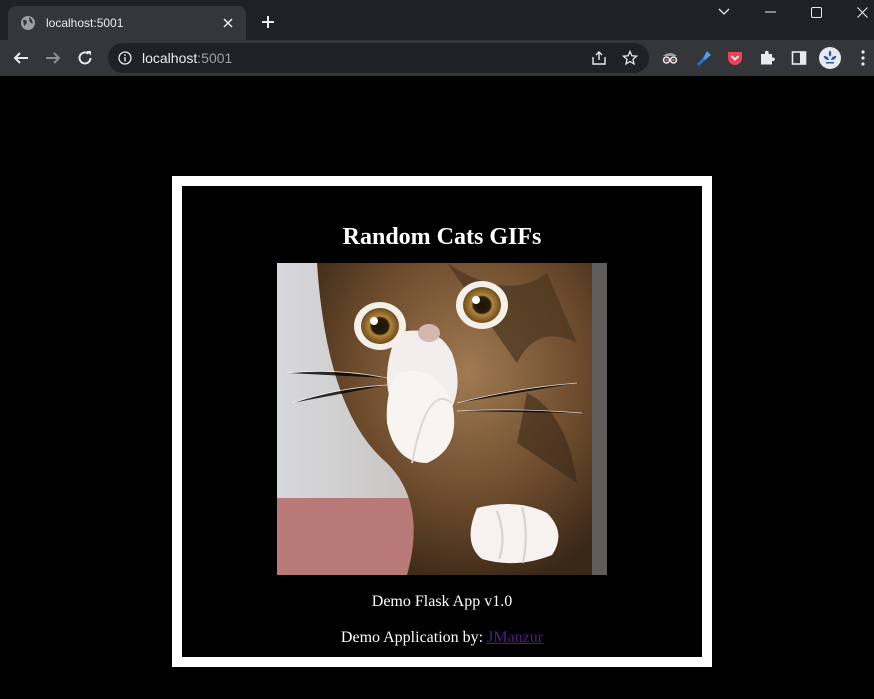 This screenshot has height=699, width=874. What do you see at coordinates (85, 58) in the screenshot?
I see `reload-icon` at bounding box center [85, 58].